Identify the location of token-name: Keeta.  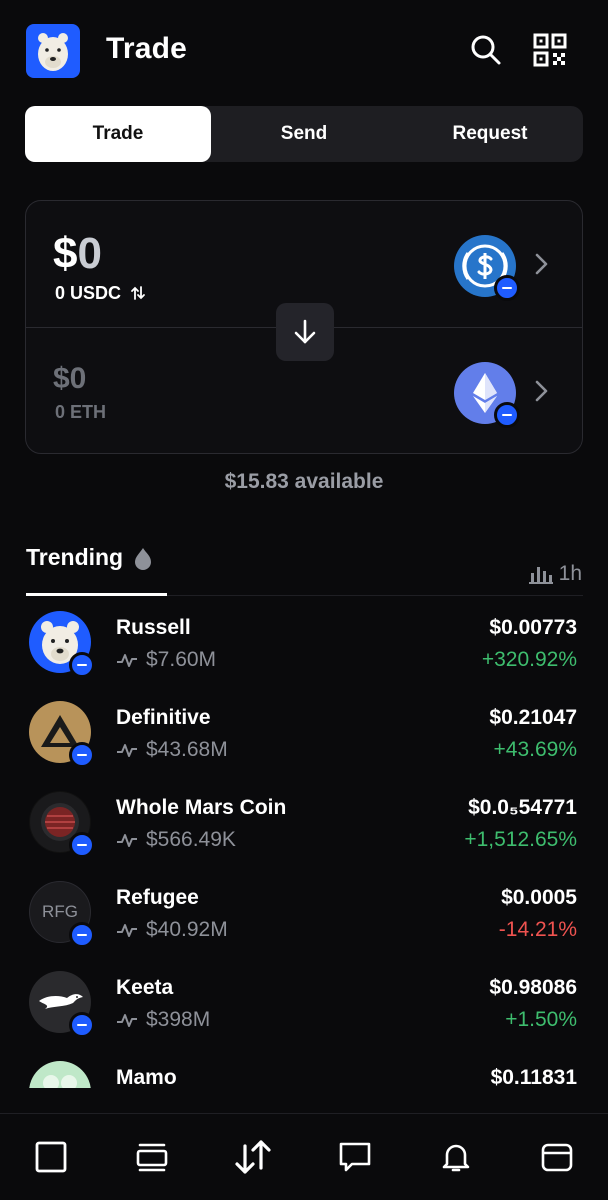
(145, 987).